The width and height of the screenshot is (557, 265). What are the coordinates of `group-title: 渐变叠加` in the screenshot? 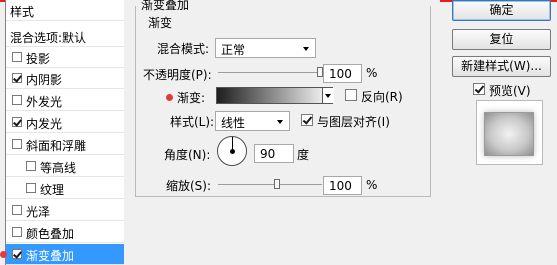 It's located at (165, 6).